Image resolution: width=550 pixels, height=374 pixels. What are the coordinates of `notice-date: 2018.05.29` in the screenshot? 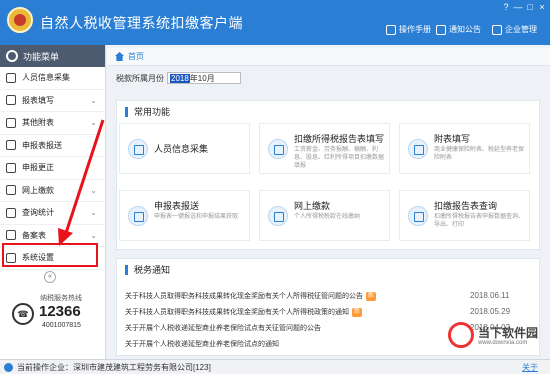 It's located at (490, 311).